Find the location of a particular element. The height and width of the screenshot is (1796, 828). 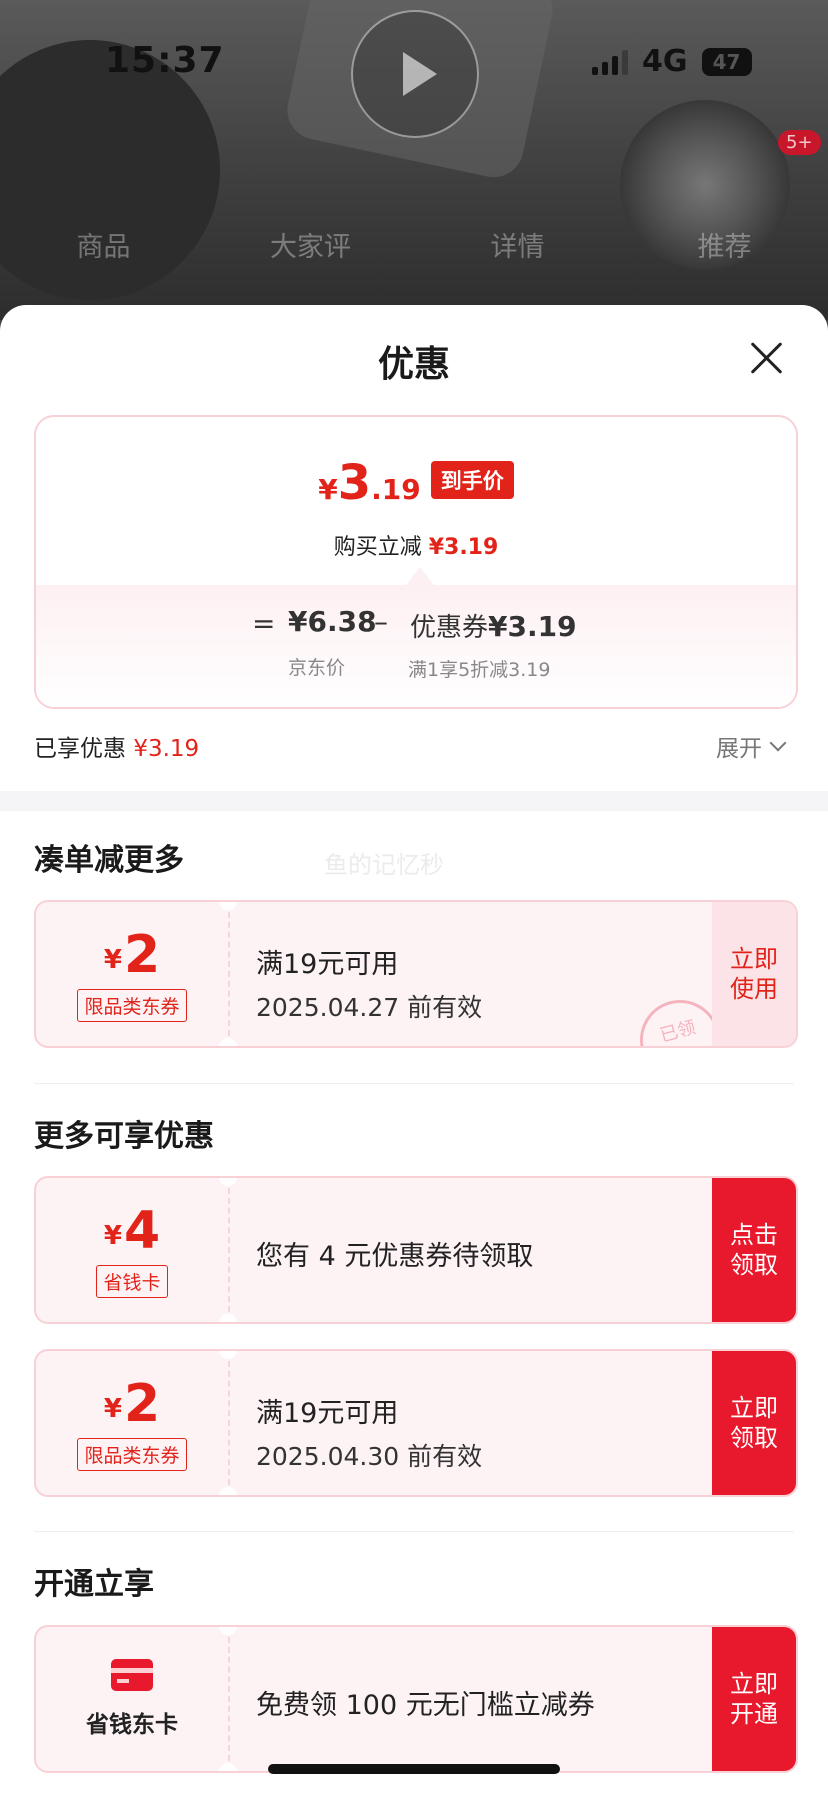

buy-reduce-label: 购买立减 is located at coordinates (377, 547).